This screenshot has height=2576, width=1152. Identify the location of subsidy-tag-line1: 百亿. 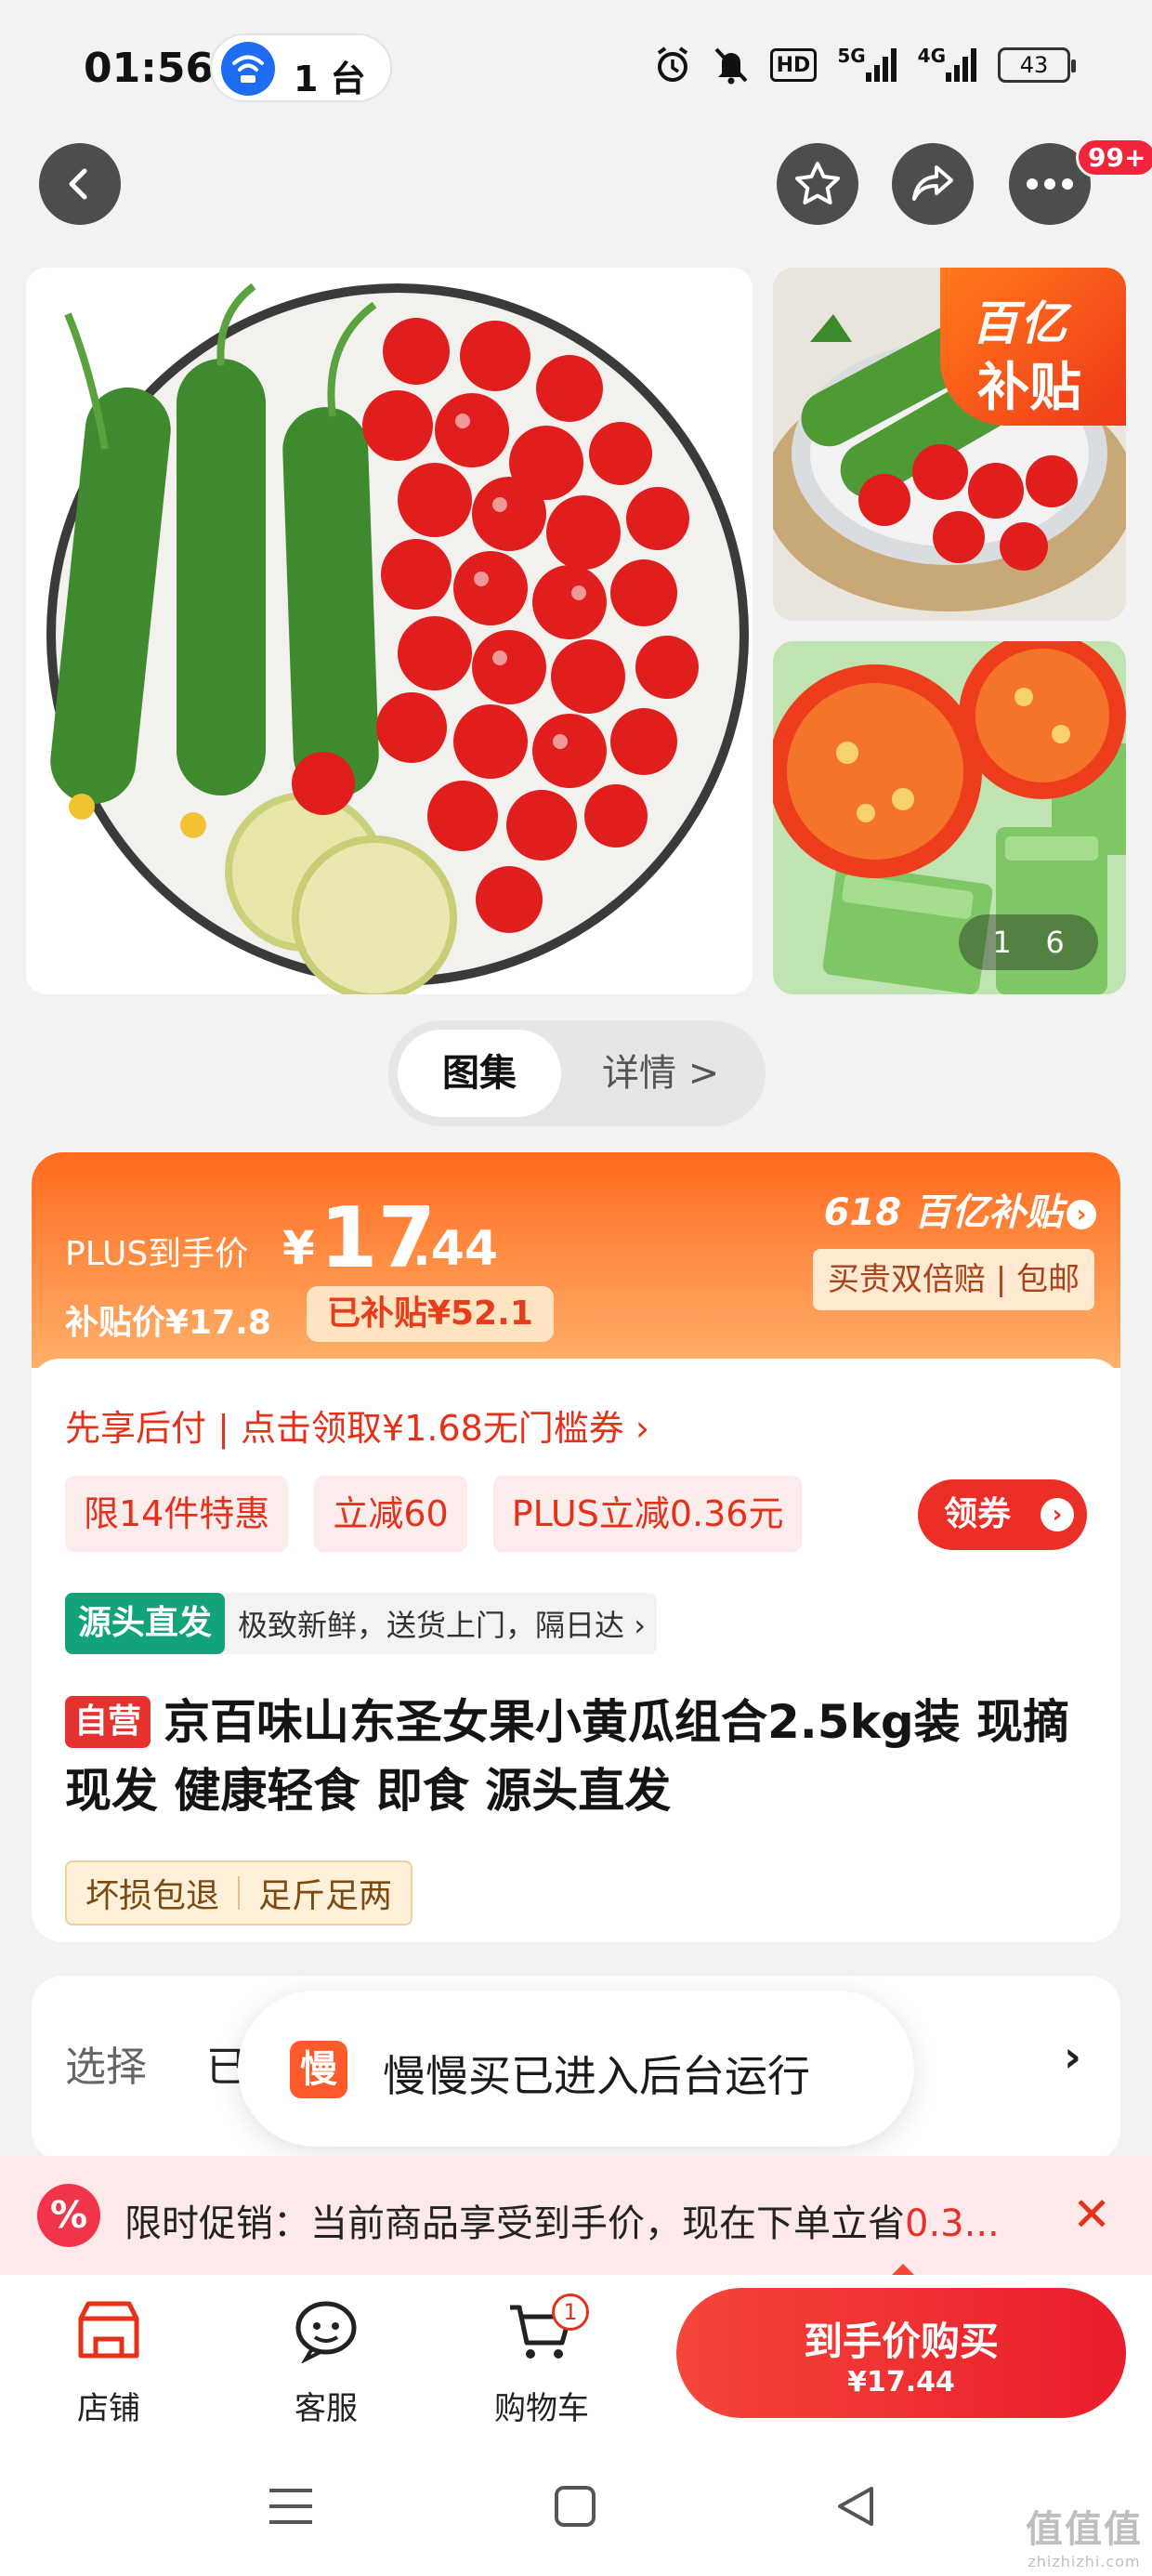
(1020, 323).